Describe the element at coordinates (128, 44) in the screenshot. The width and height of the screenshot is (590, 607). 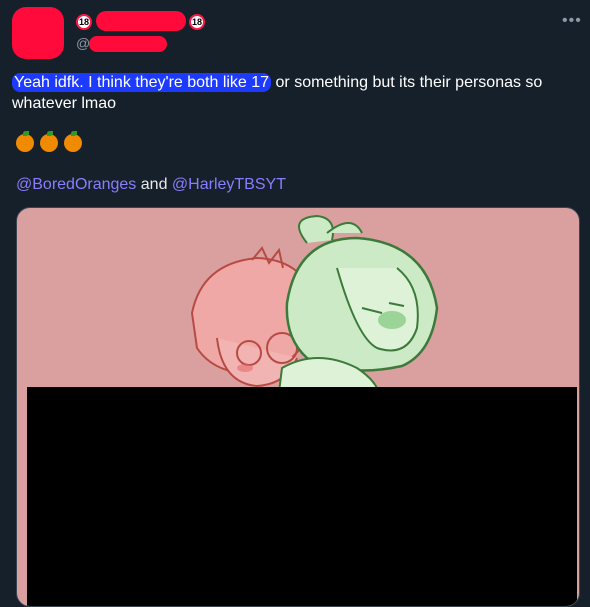
I see `handle-redacted` at that location.